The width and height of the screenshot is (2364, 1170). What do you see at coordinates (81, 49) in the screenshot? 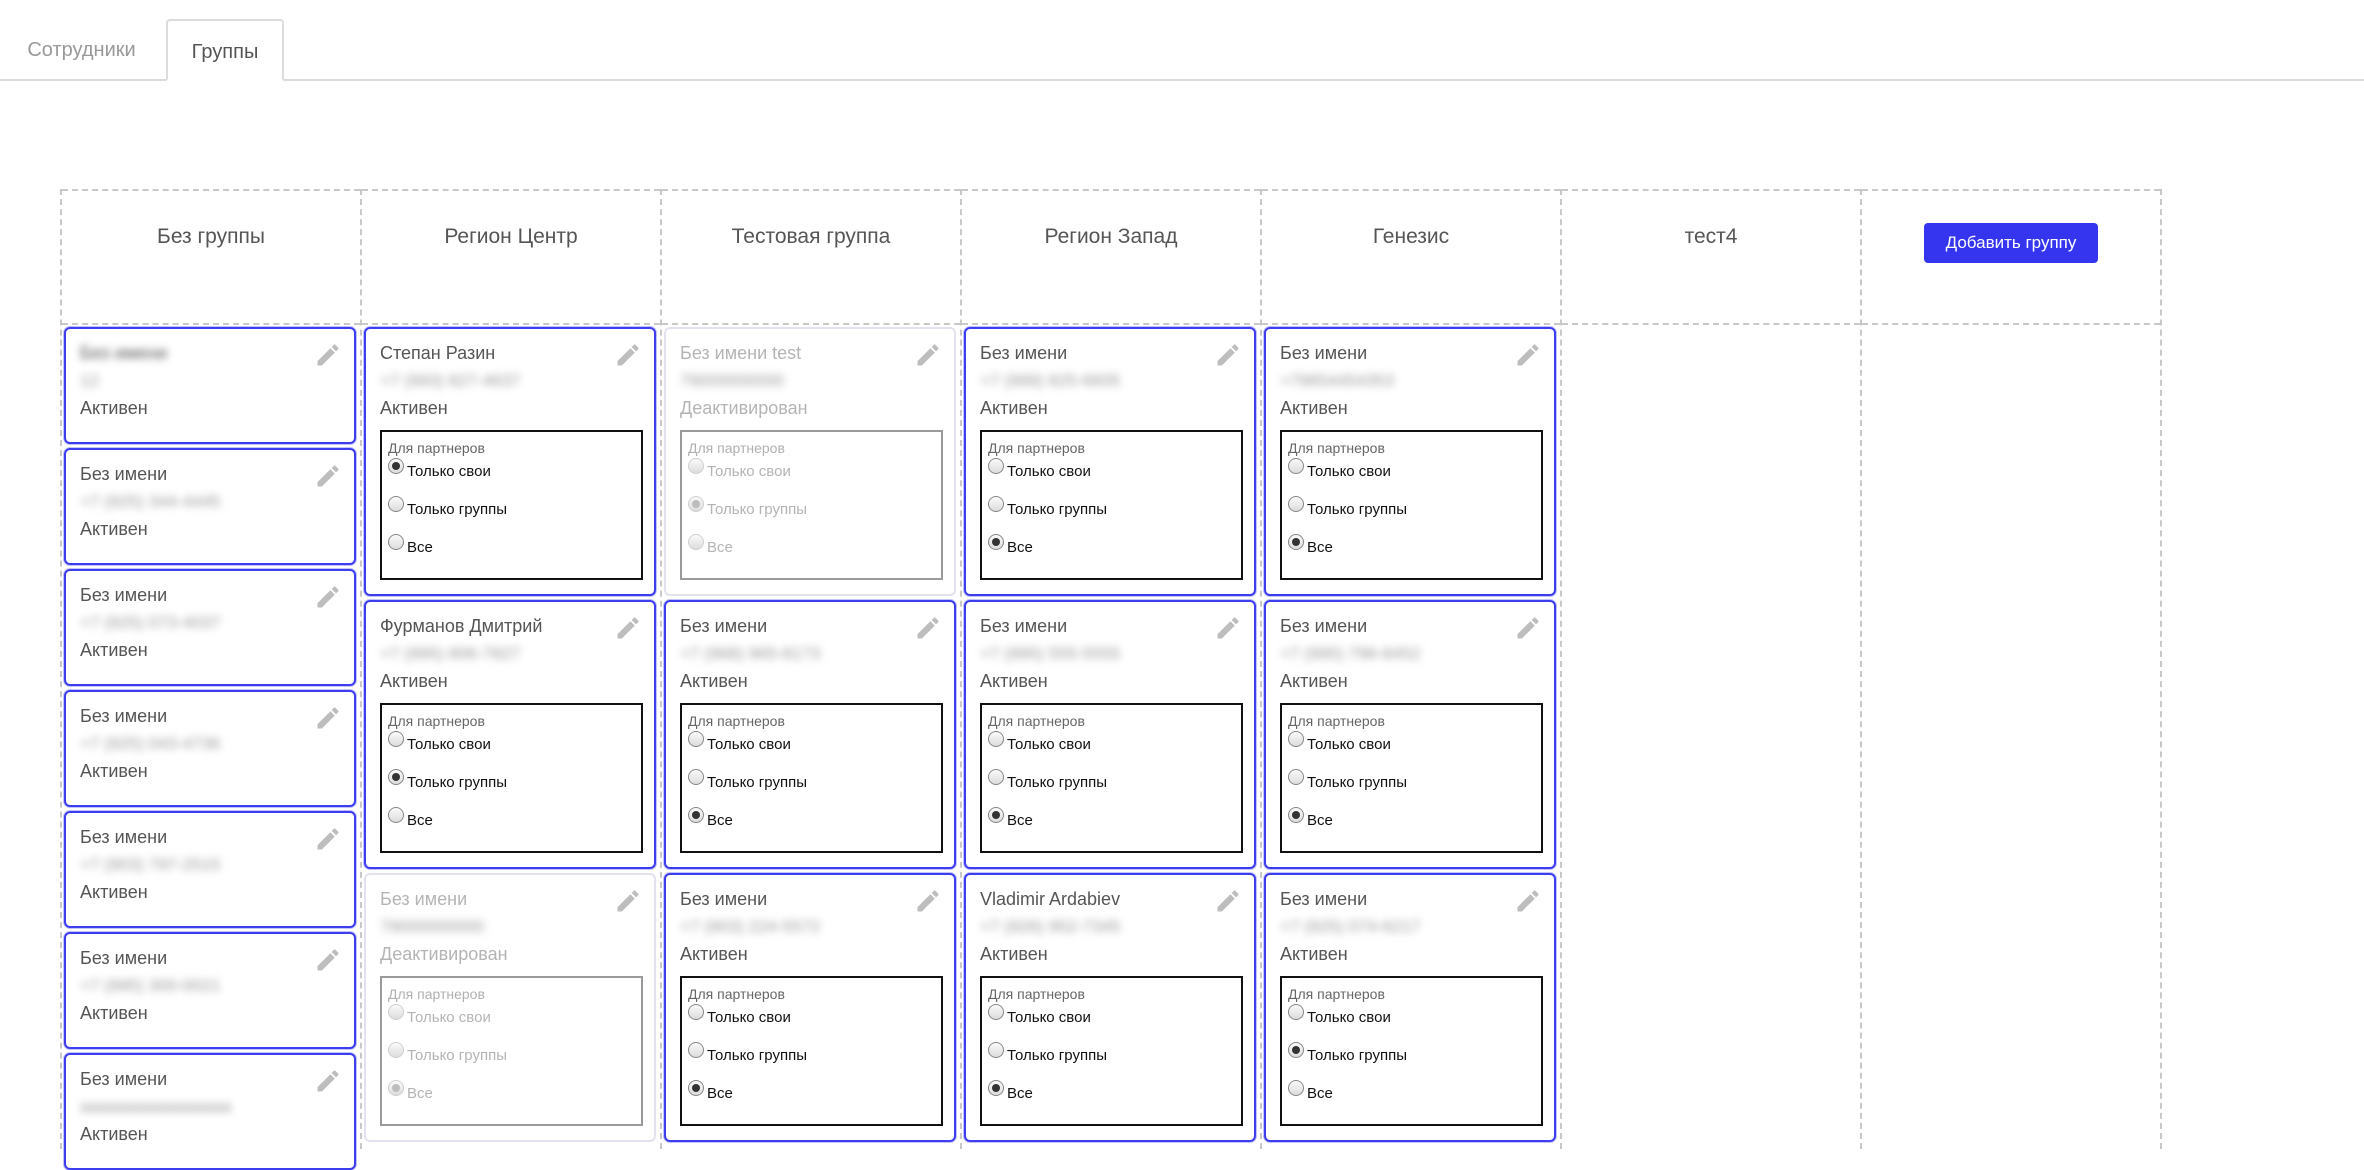
I see `tab-employees: Сотрудники` at bounding box center [81, 49].